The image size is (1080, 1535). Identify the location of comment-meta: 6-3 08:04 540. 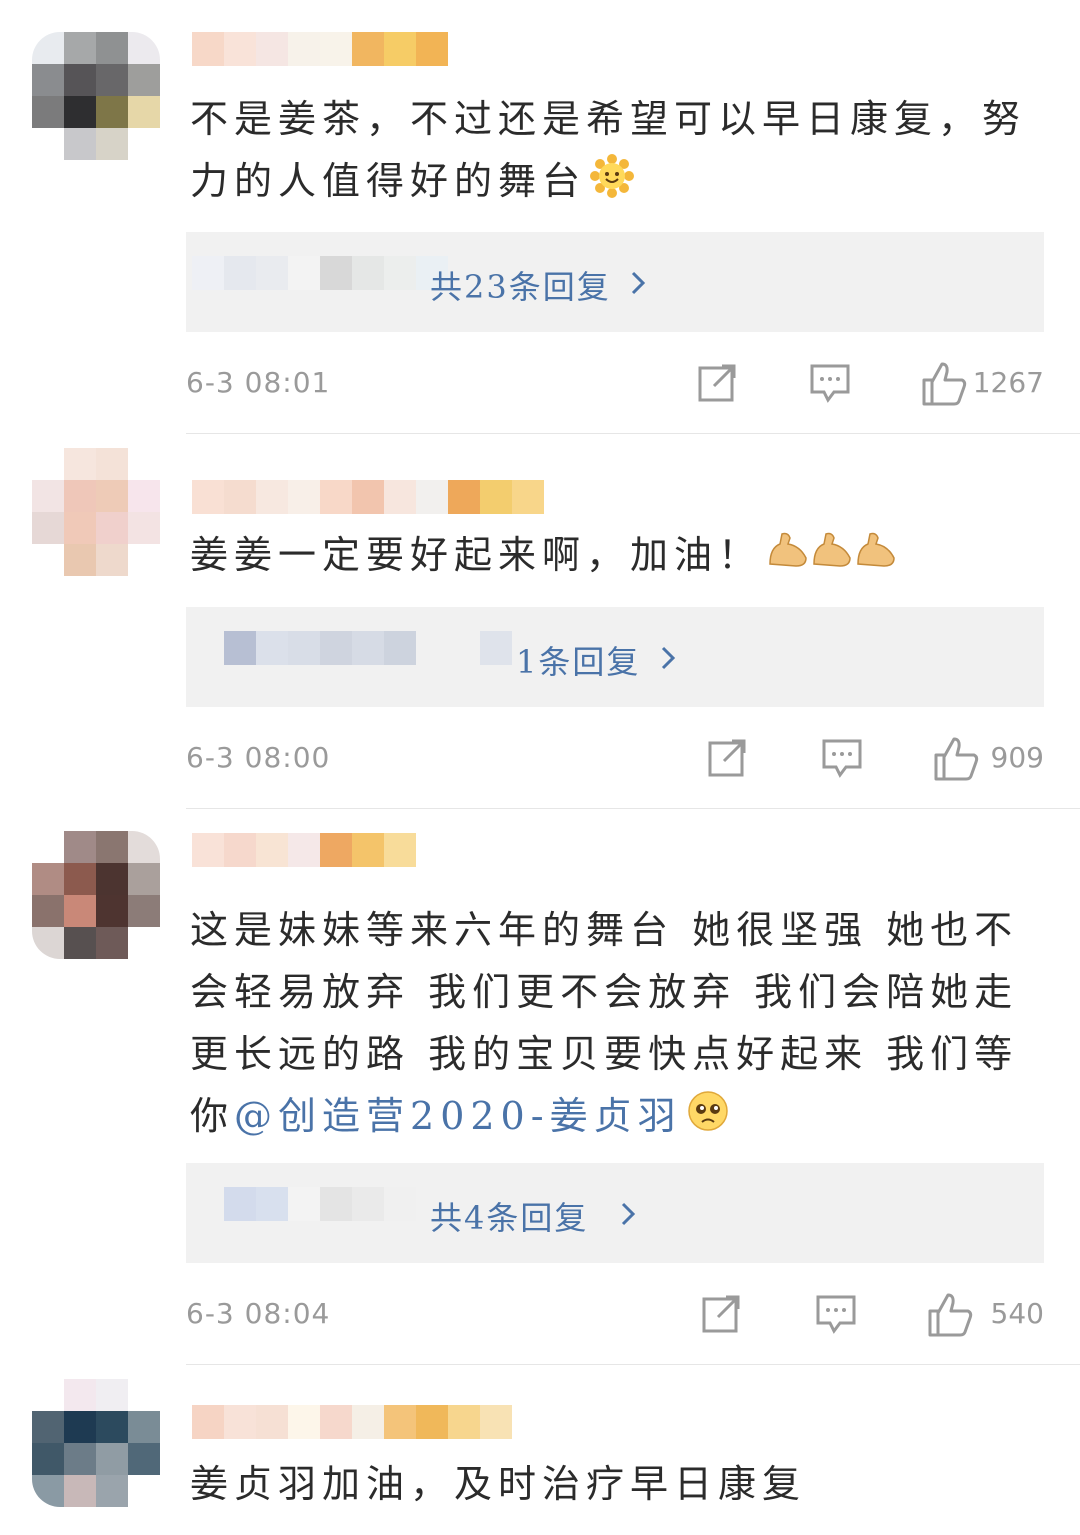
(615, 1316).